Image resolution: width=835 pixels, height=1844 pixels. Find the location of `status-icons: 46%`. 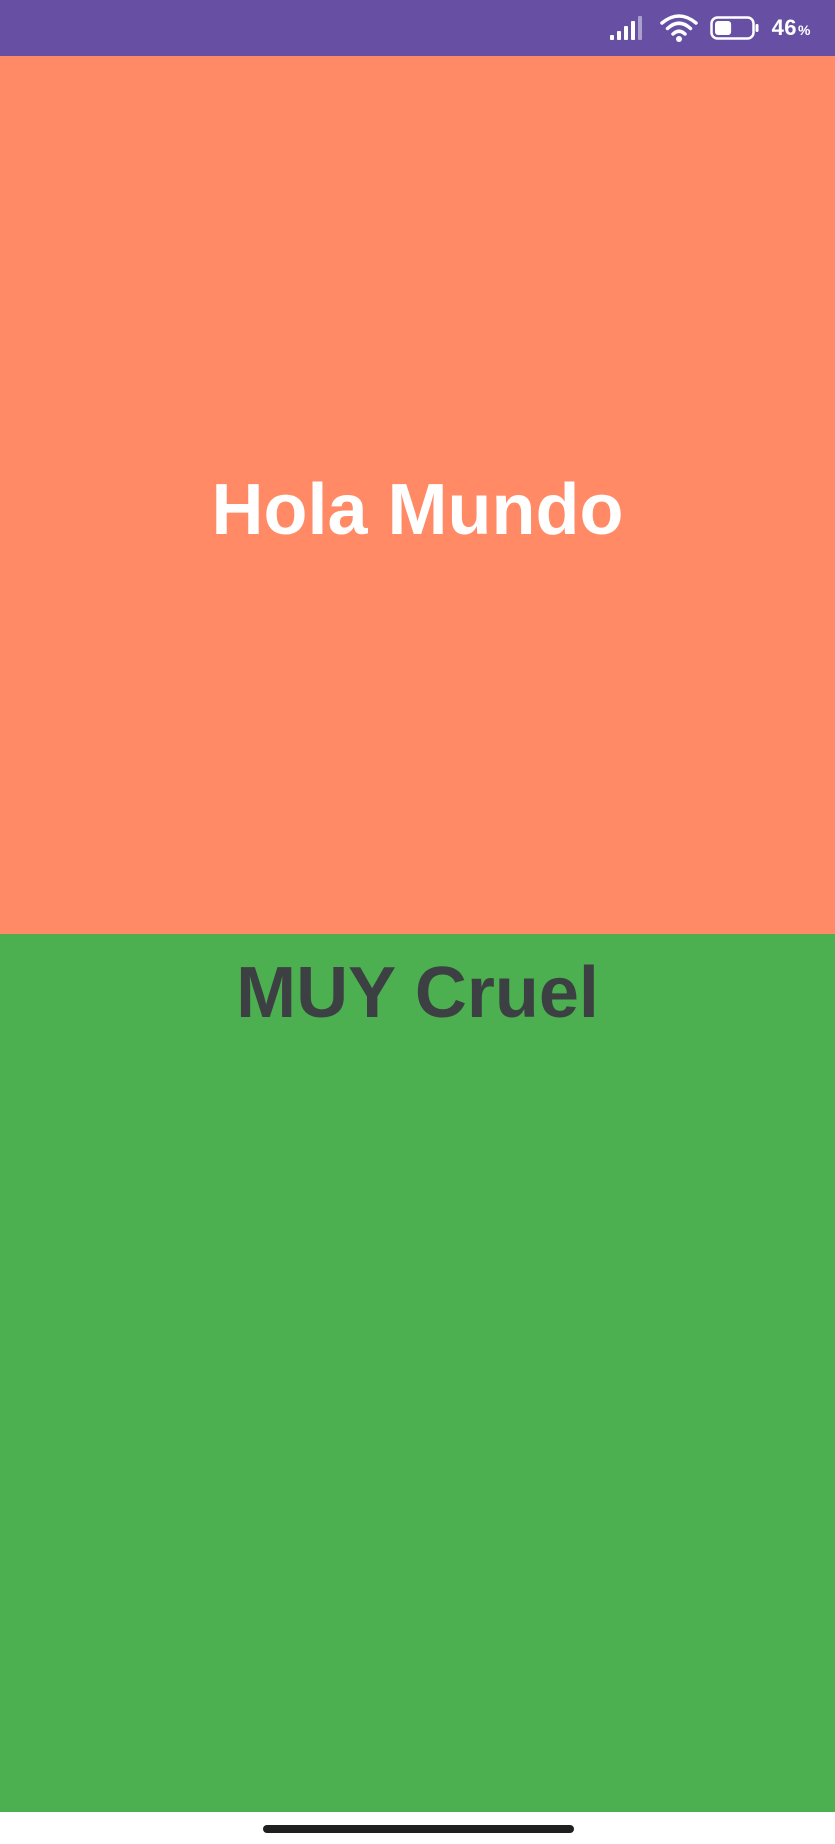

status-icons: 46% is located at coordinates (709, 28).